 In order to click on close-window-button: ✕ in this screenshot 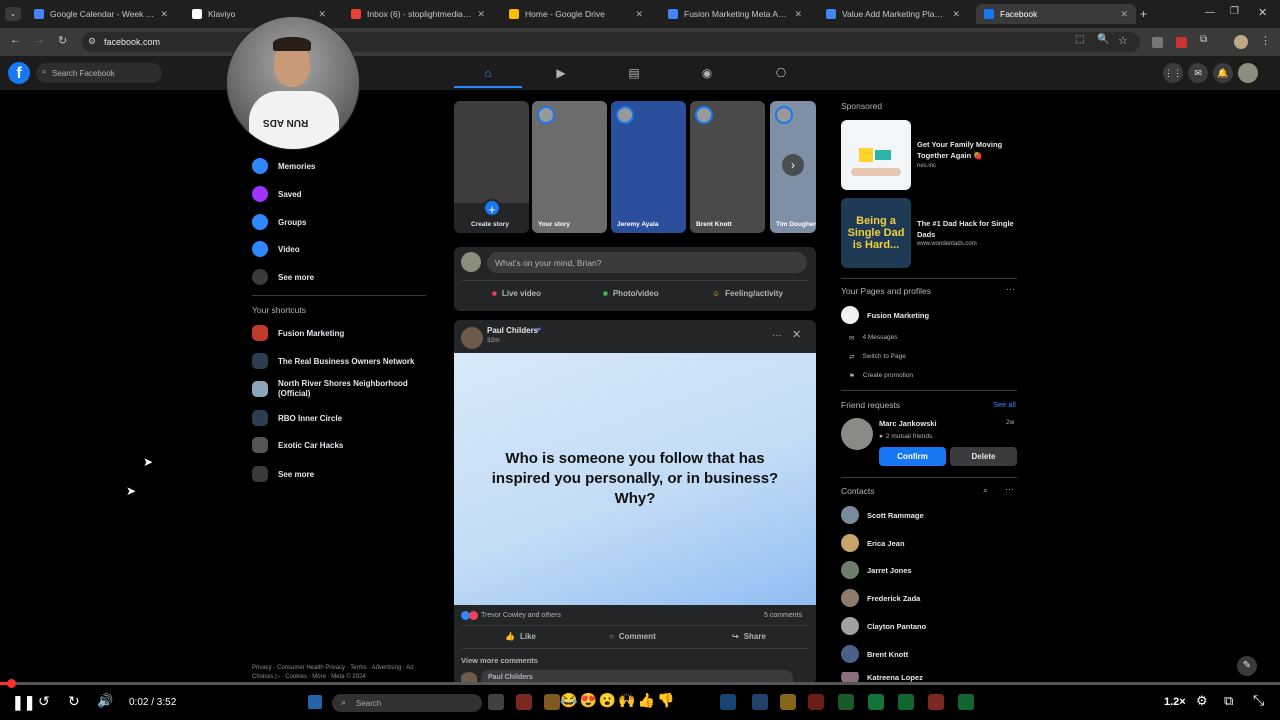, I will do `click(1262, 12)`.